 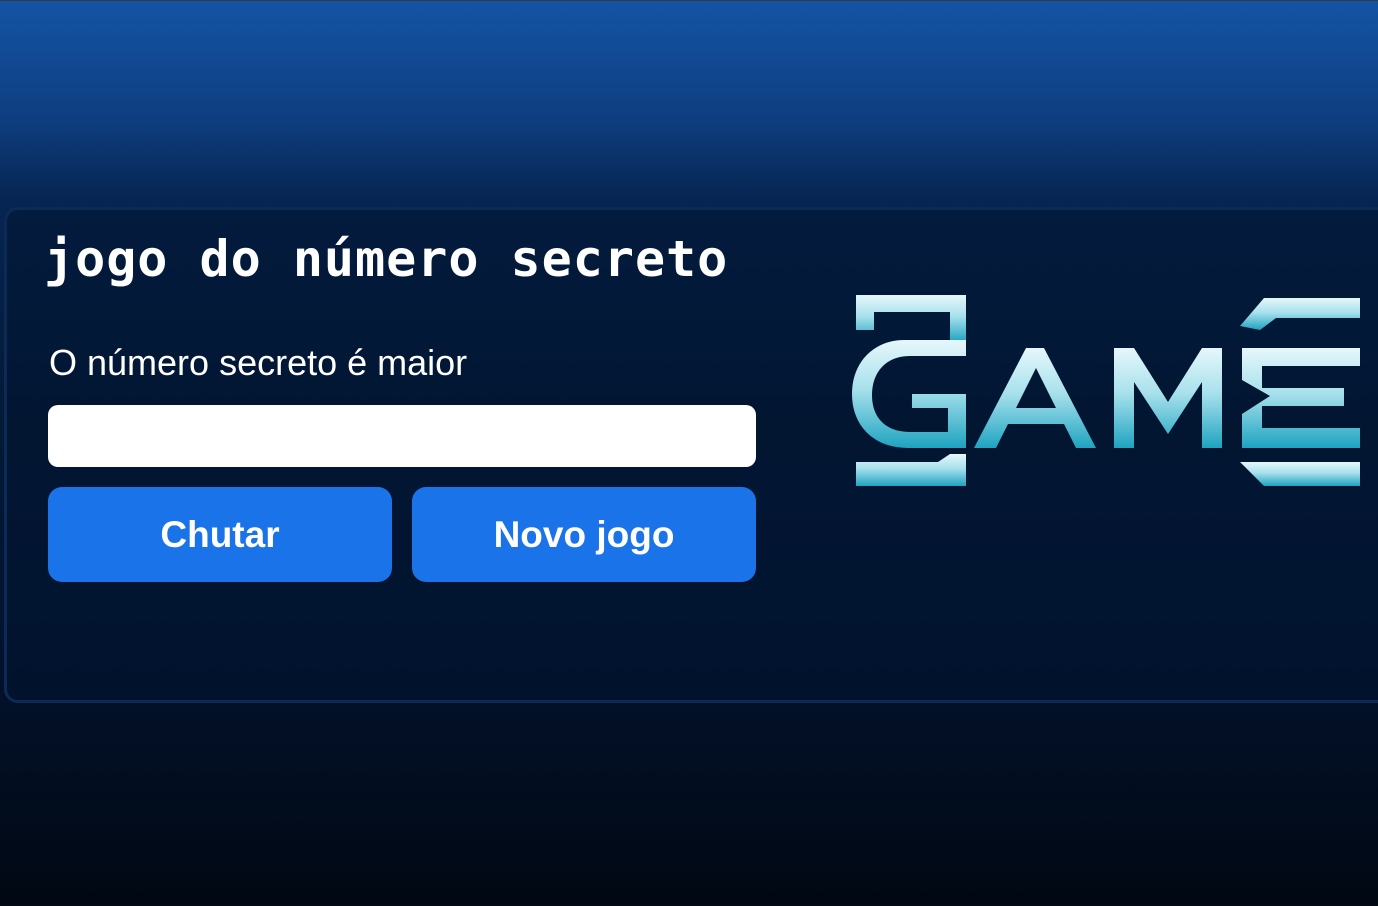 What do you see at coordinates (220, 534) in the screenshot?
I see `guess-button: Chutar` at bounding box center [220, 534].